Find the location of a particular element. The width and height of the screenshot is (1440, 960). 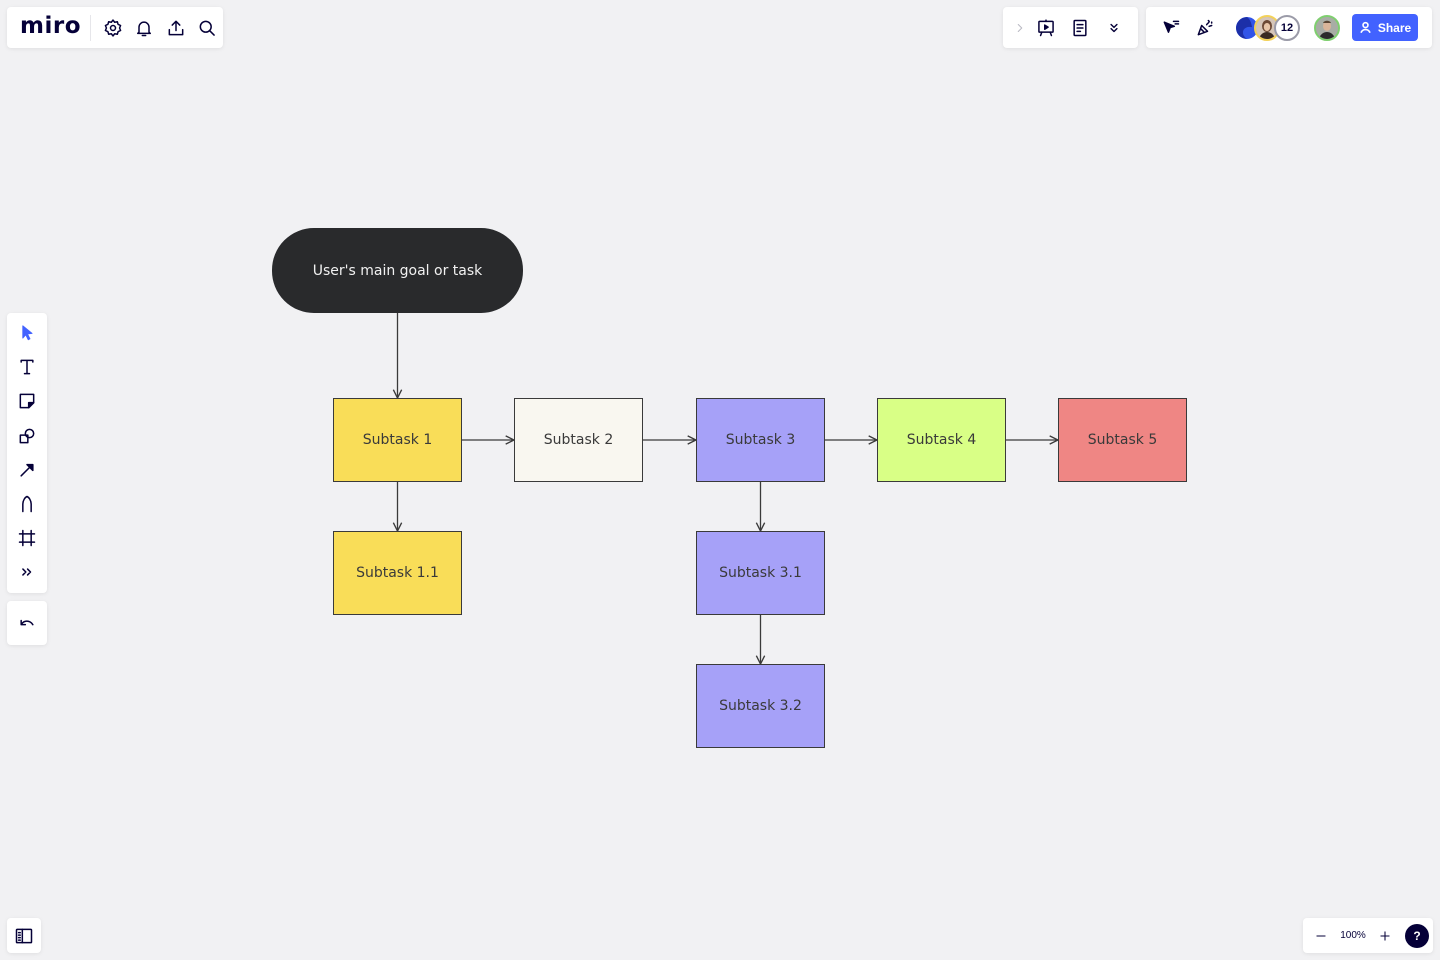

subtask-node: Subtask 1.1 is located at coordinates (397, 573).